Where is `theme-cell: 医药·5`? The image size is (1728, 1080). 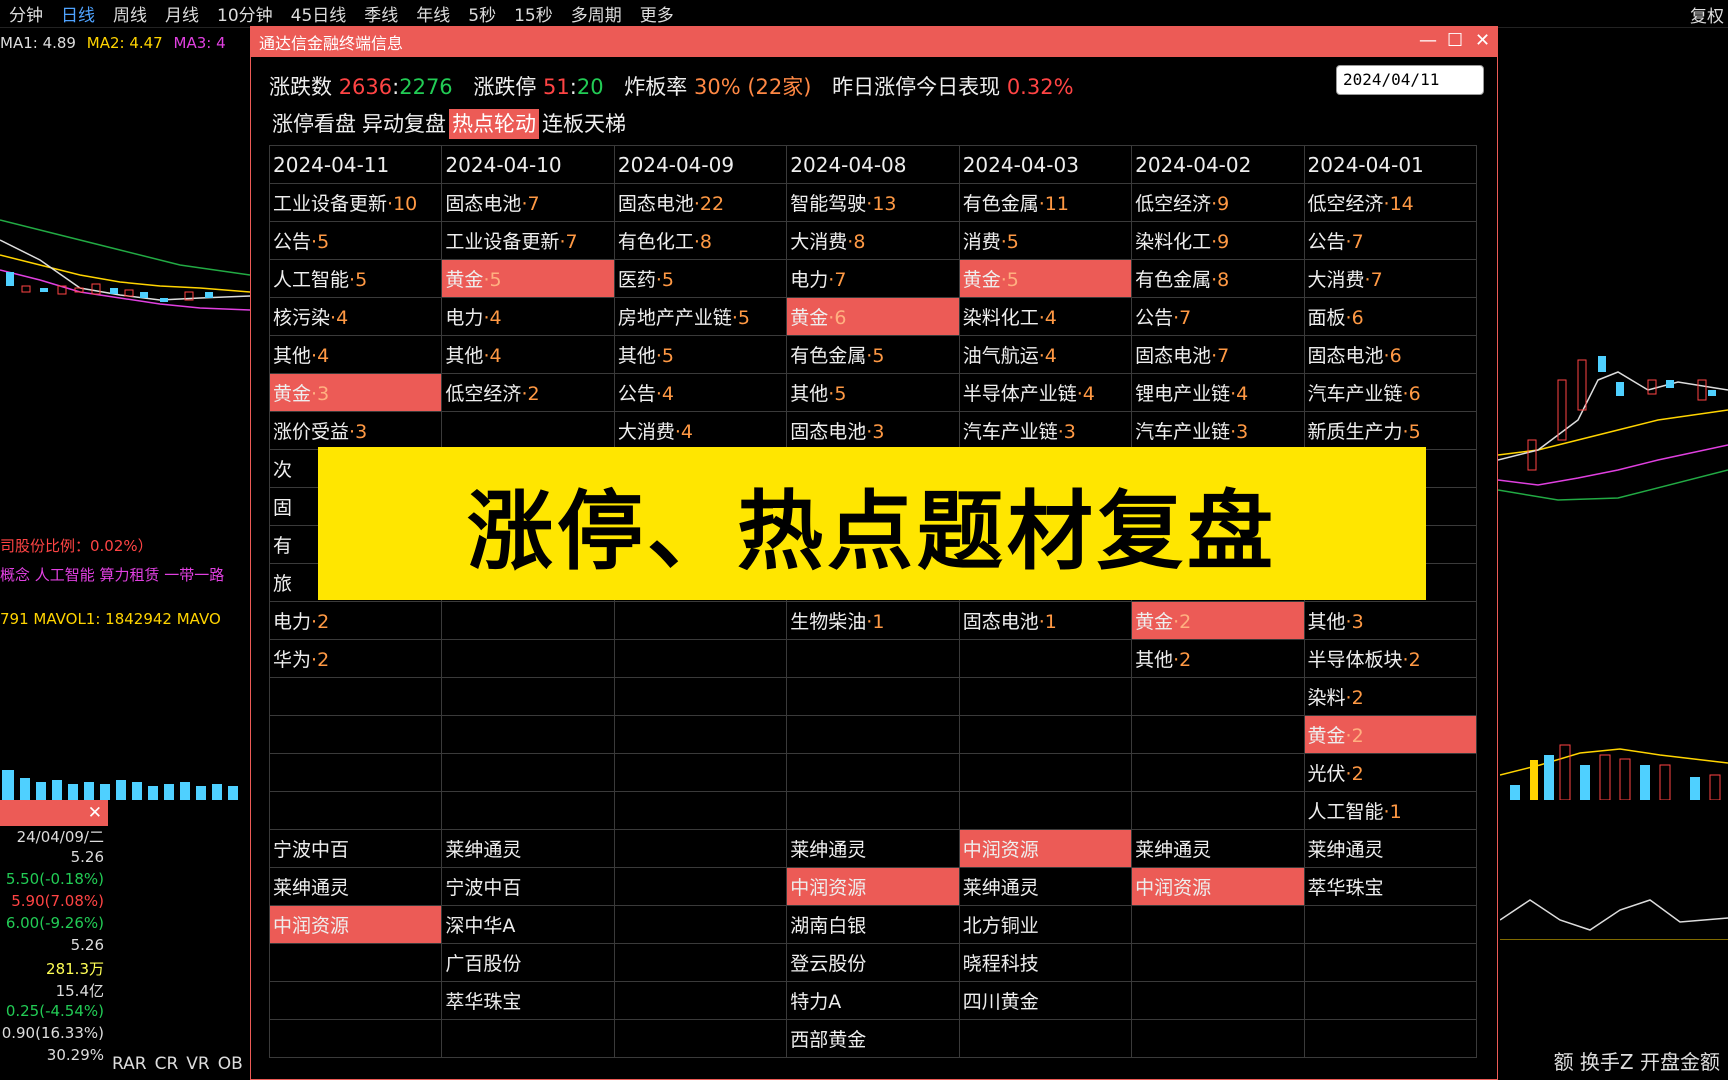 theme-cell: 医药·5 is located at coordinates (700, 278).